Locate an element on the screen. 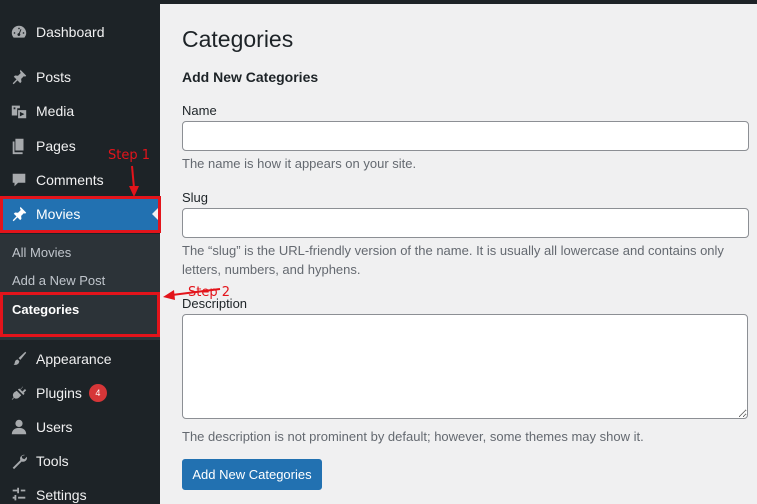  sidebar-item-settings: Settings is located at coordinates (80, 491).